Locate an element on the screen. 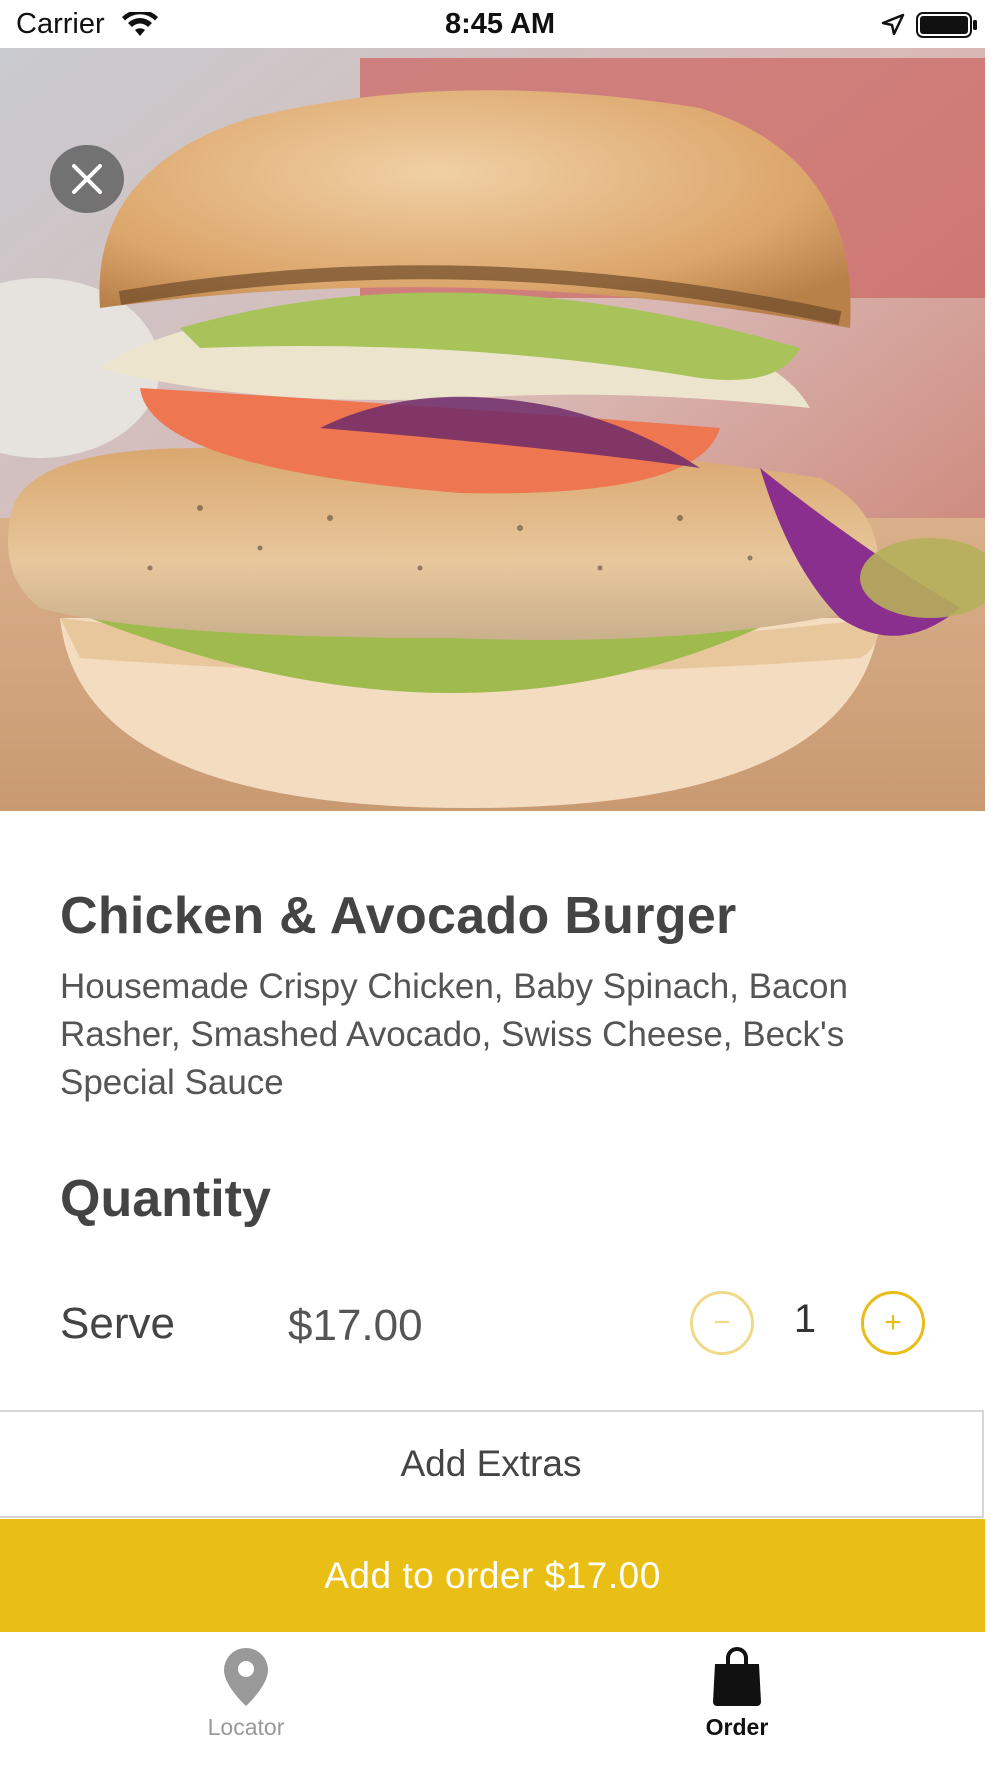 The width and height of the screenshot is (1000, 1778). serve-label: Serve is located at coordinates (117, 1323).